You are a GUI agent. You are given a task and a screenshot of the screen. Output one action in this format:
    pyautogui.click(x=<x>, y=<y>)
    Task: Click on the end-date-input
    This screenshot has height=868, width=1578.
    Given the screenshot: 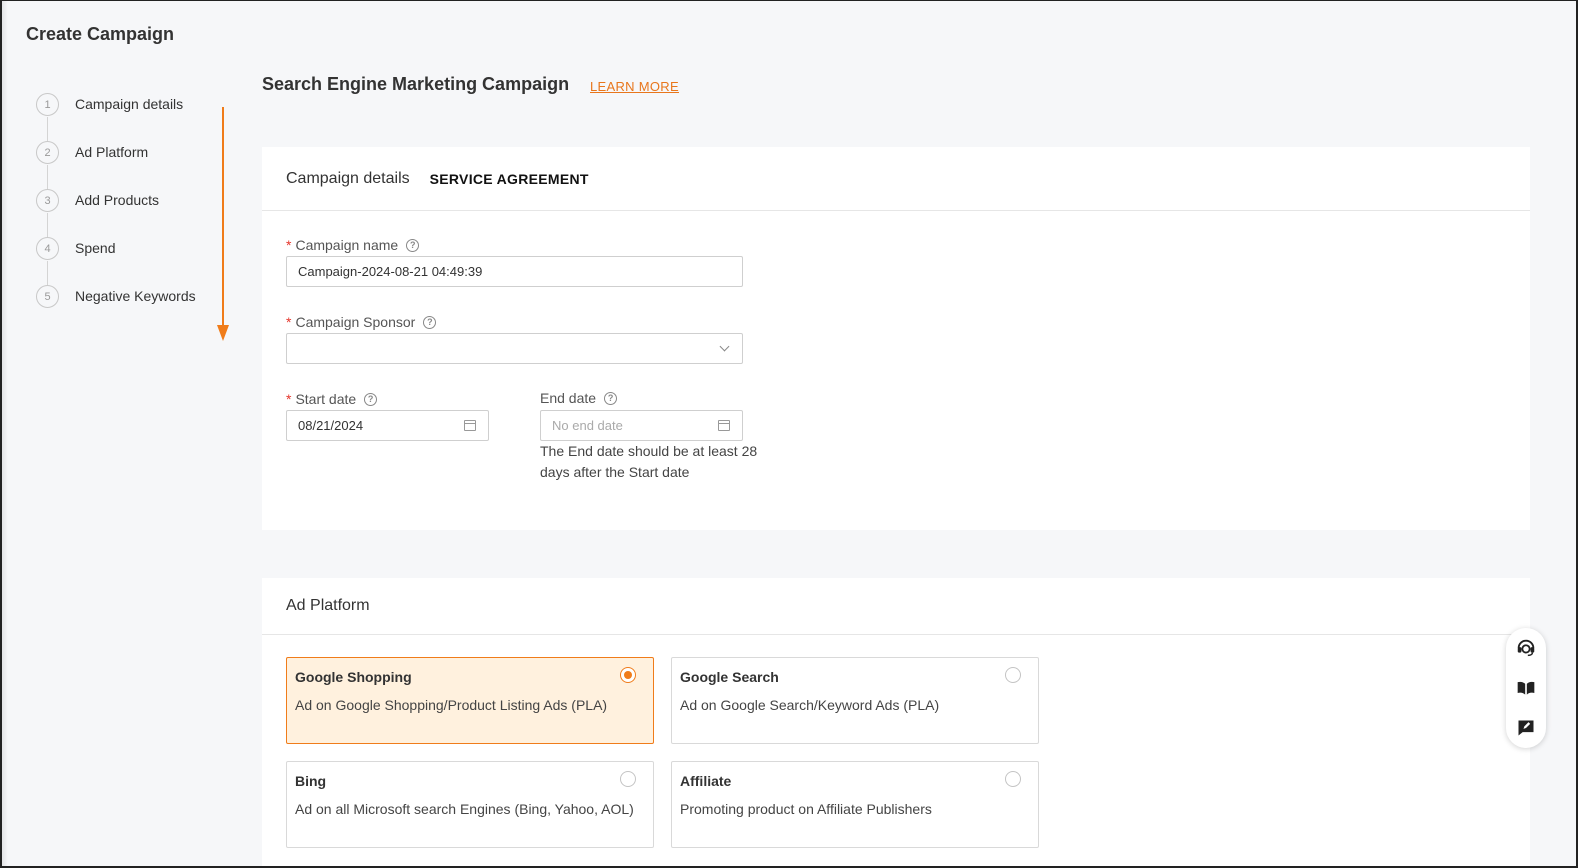 What is the action you would take?
    pyautogui.click(x=647, y=425)
    